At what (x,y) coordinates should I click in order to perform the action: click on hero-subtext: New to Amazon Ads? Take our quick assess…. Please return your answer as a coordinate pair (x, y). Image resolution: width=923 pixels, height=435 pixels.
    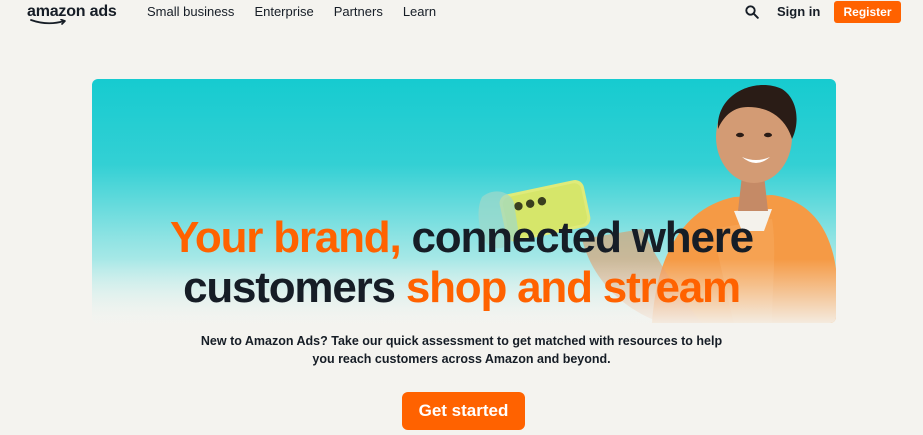
    Looking at the image, I should click on (461, 350).